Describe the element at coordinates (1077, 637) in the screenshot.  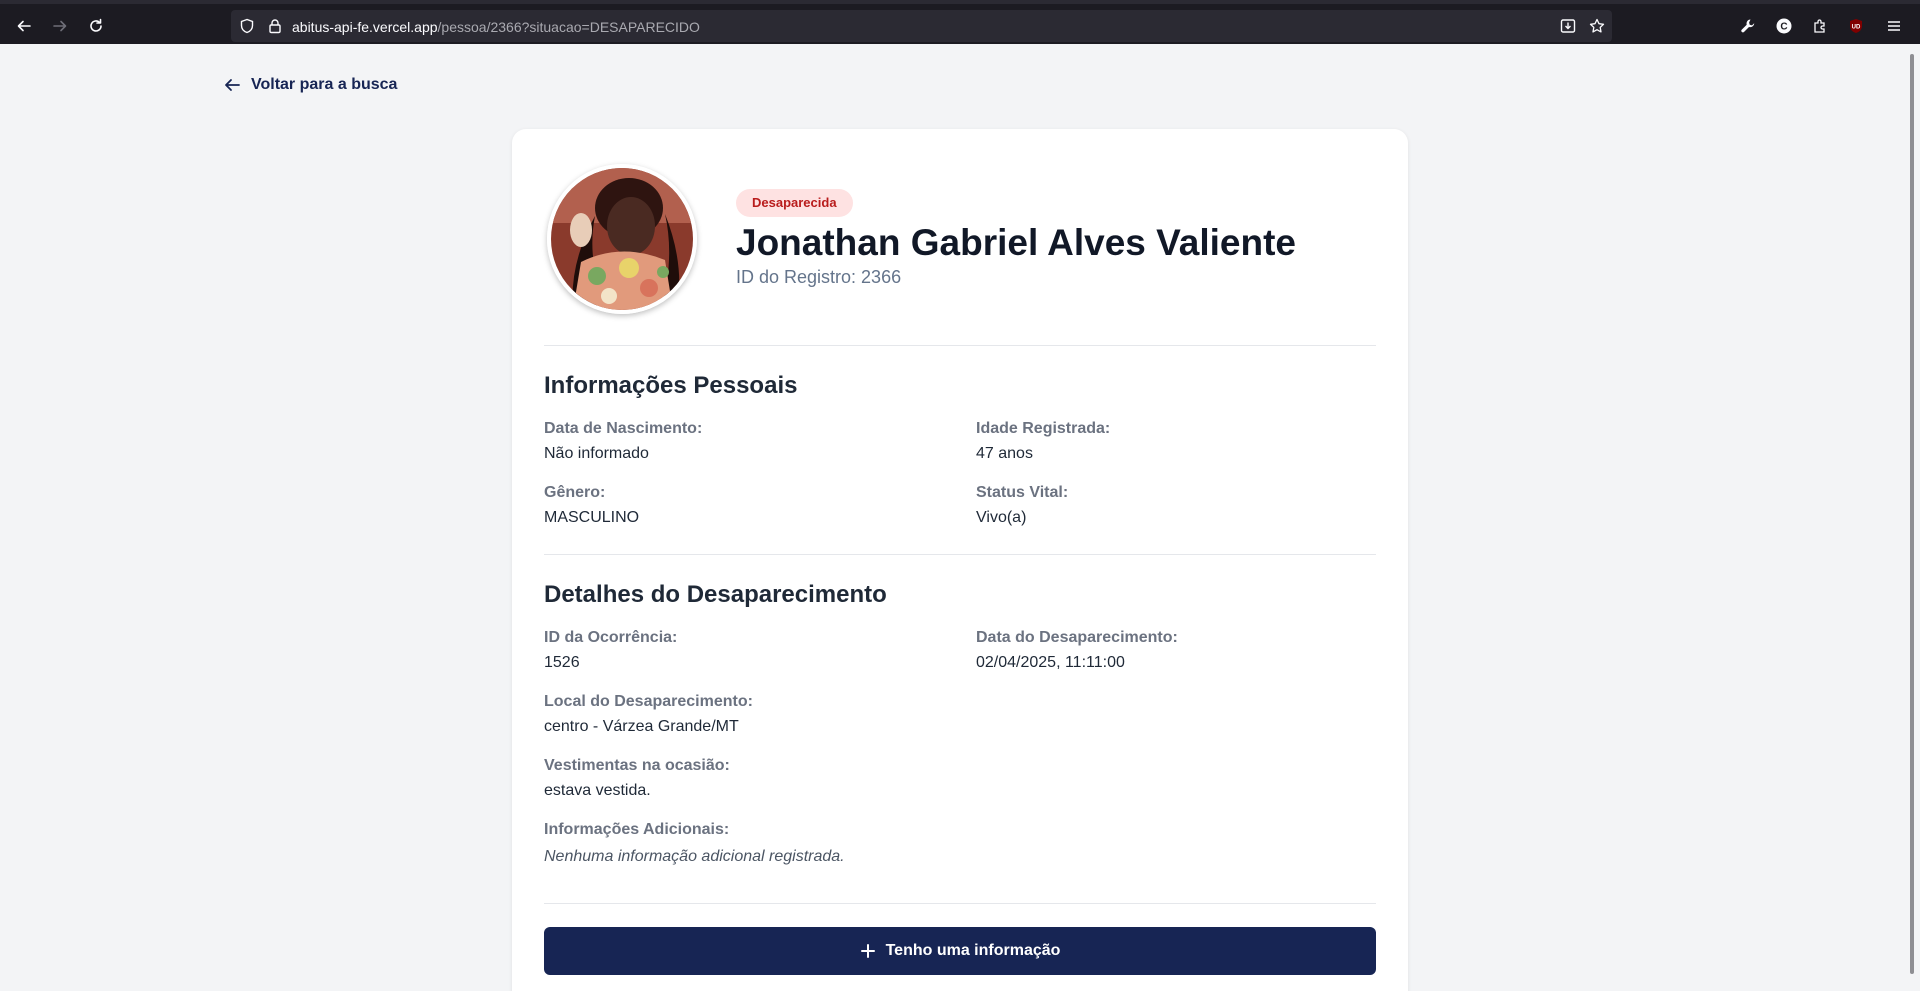
I see `disappearance-date-label: Data do Desaparecimento:` at that location.